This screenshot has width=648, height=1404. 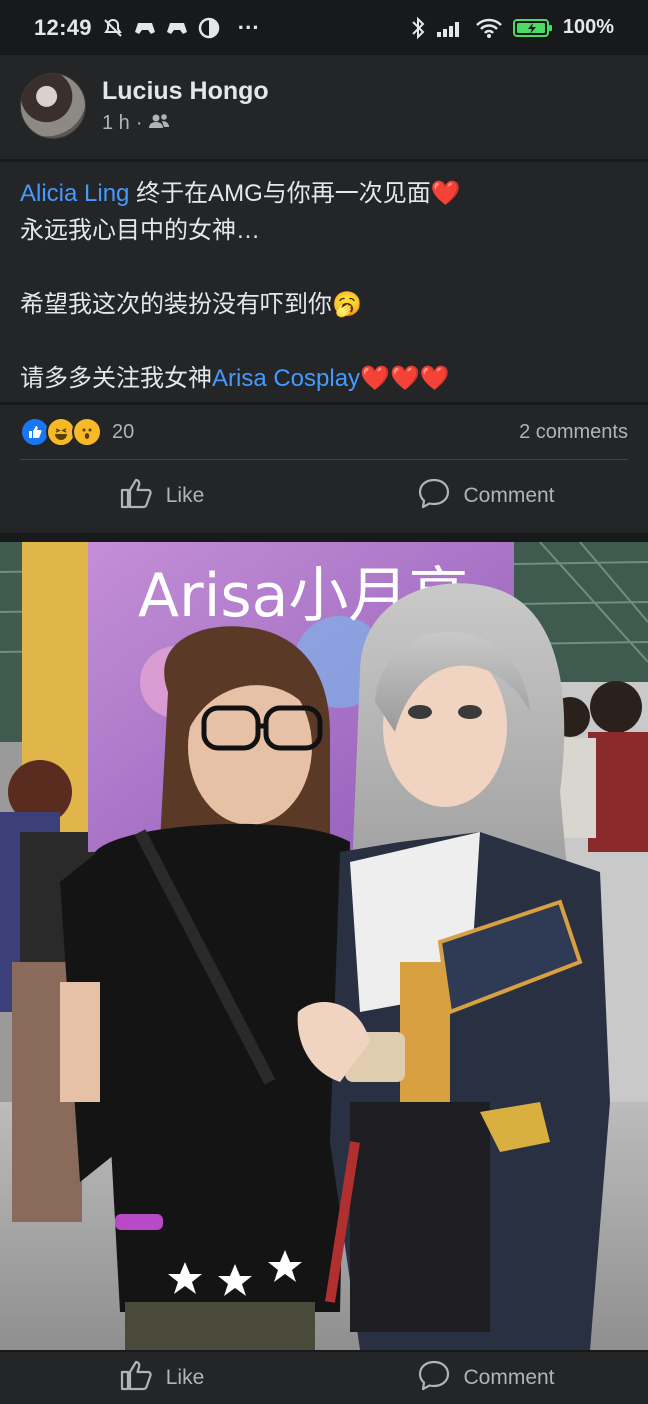 I want to click on reactions-summary: 20, so click(x=77, y=432).